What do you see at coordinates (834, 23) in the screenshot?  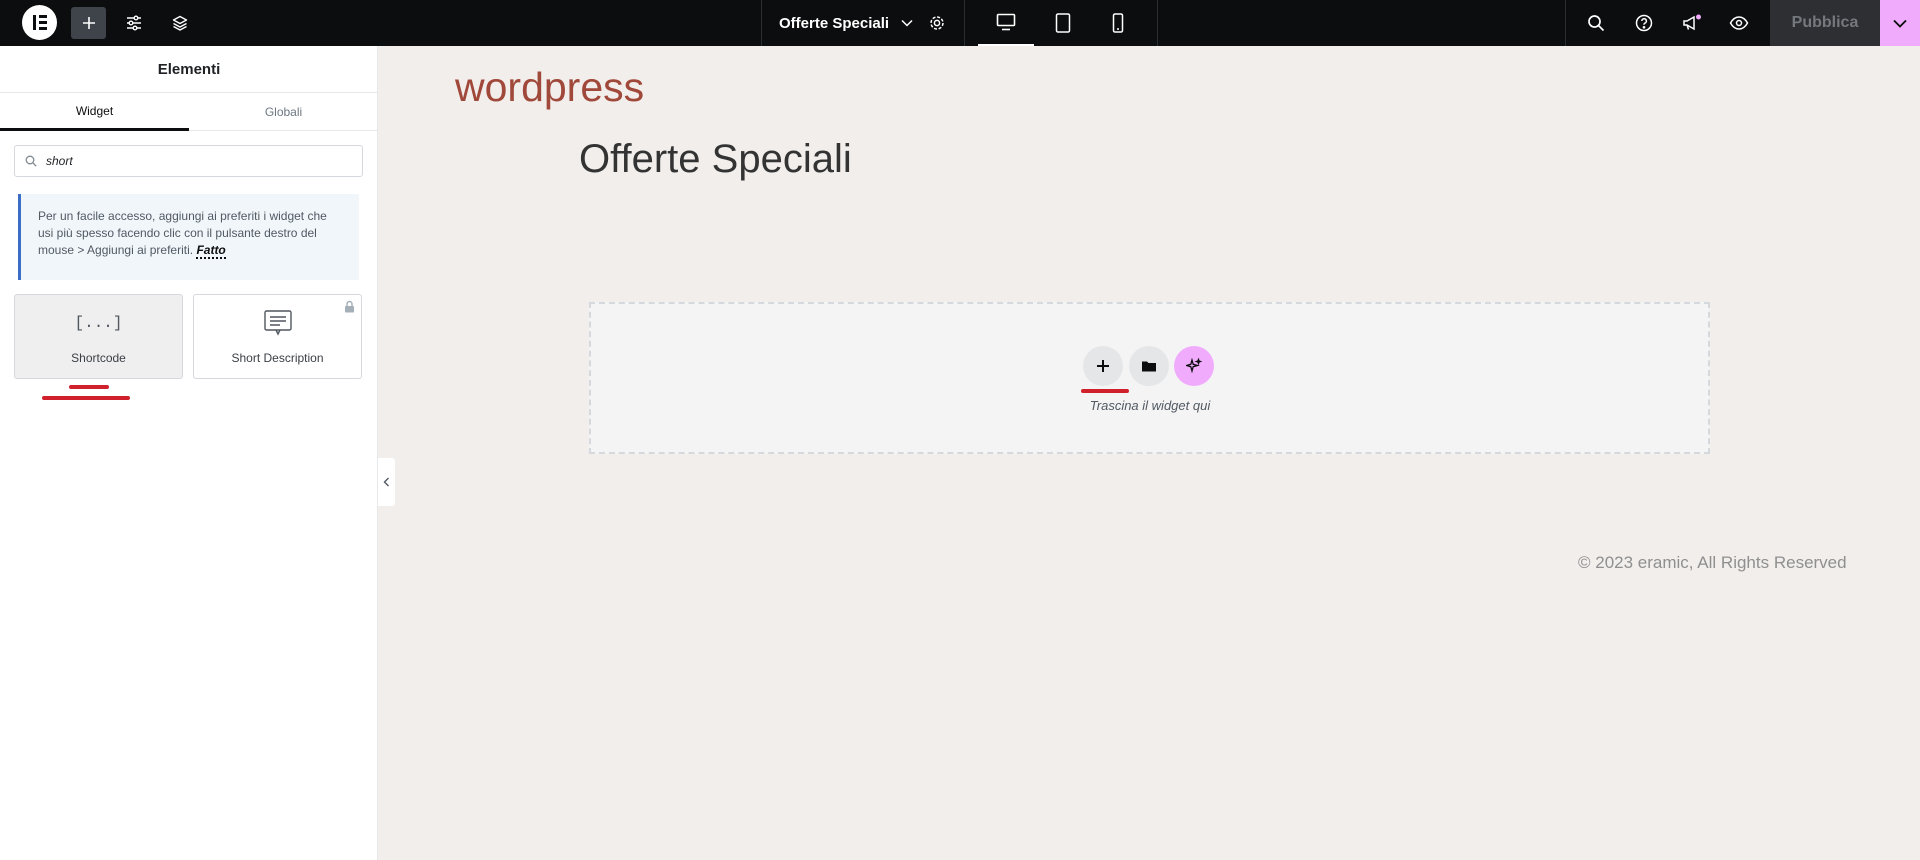 I see `document-title: Offerte Speciali` at bounding box center [834, 23].